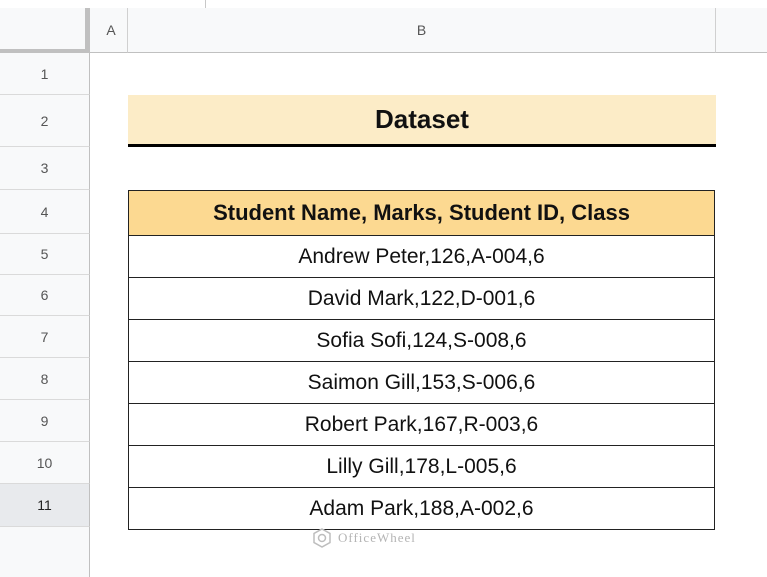 Image resolution: width=767 pixels, height=577 pixels. Describe the element at coordinates (322, 538) in the screenshot. I see `officewheel-logo-icon` at that location.